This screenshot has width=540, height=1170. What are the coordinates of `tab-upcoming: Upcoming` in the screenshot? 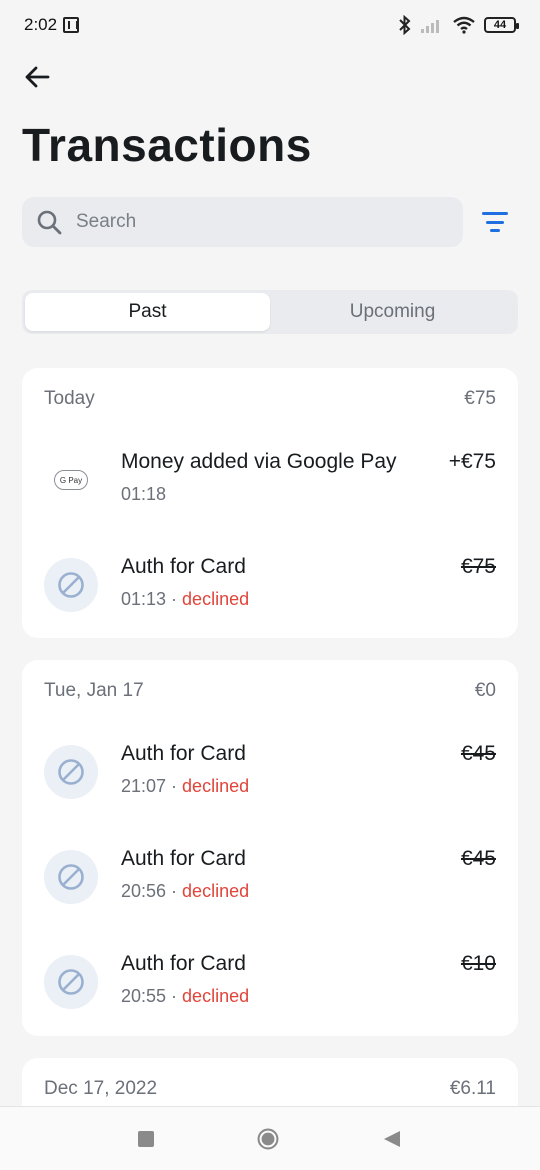 It's located at (392, 312).